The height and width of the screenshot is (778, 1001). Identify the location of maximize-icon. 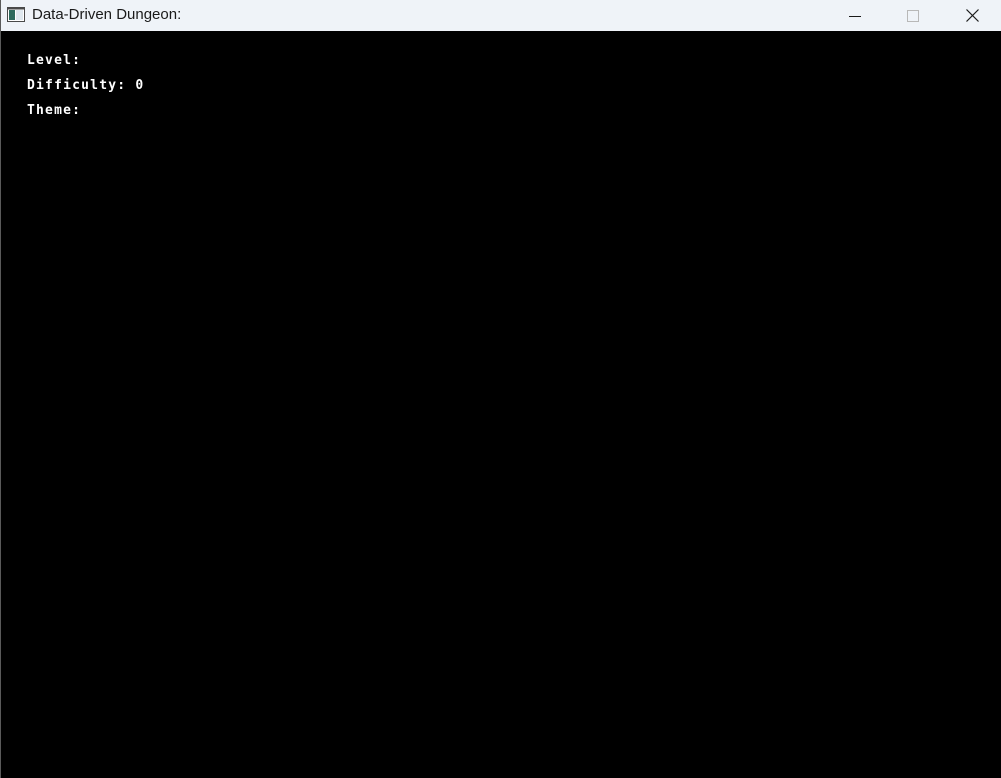
(913, 15).